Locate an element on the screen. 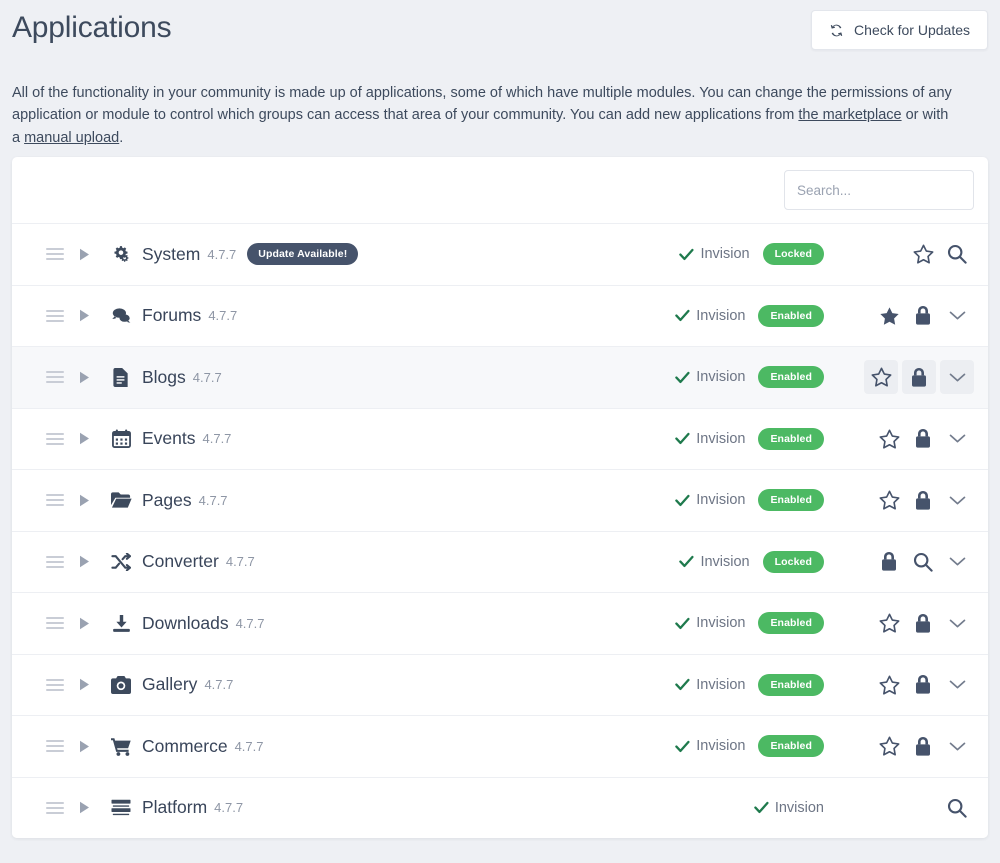 This screenshot has height=863, width=1000. page-header: Applications Check for Updates is located at coordinates (500, 25).